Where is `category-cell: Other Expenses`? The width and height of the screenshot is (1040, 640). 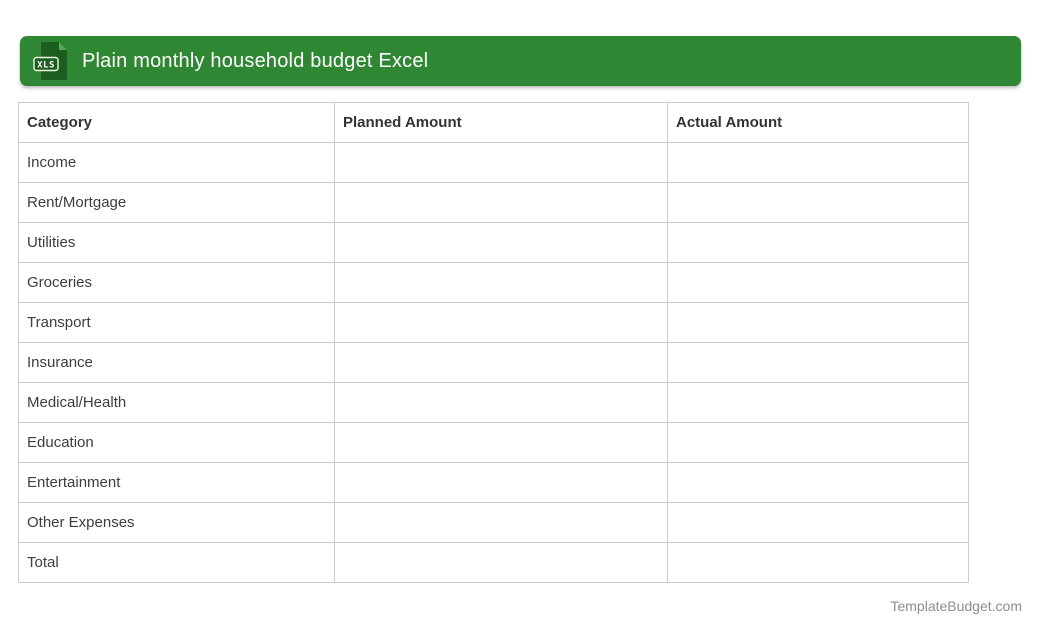 category-cell: Other Expenses is located at coordinates (176, 522).